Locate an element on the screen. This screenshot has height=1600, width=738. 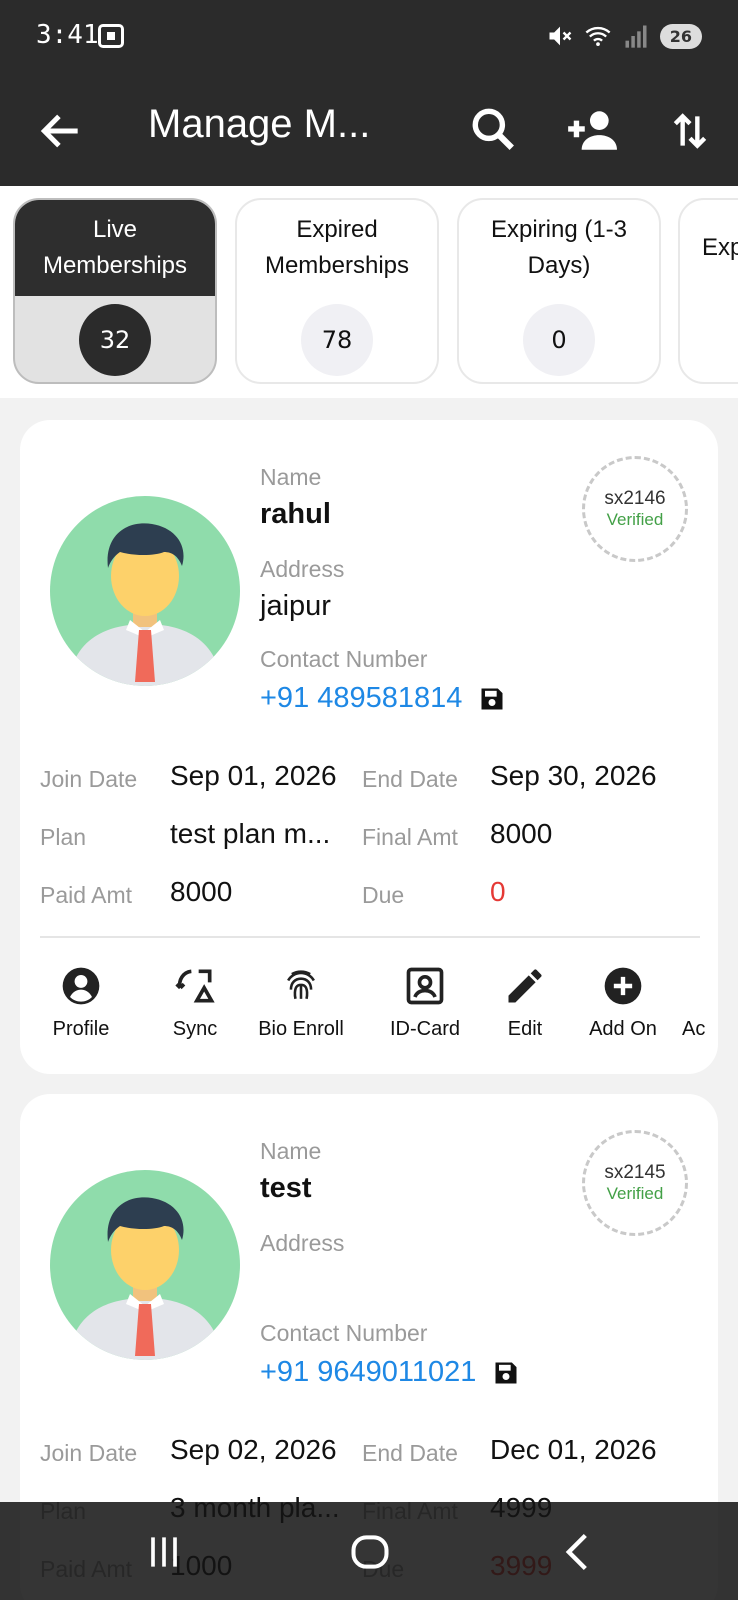
action-label: Bio Enroll is located at coordinates (301, 1029).